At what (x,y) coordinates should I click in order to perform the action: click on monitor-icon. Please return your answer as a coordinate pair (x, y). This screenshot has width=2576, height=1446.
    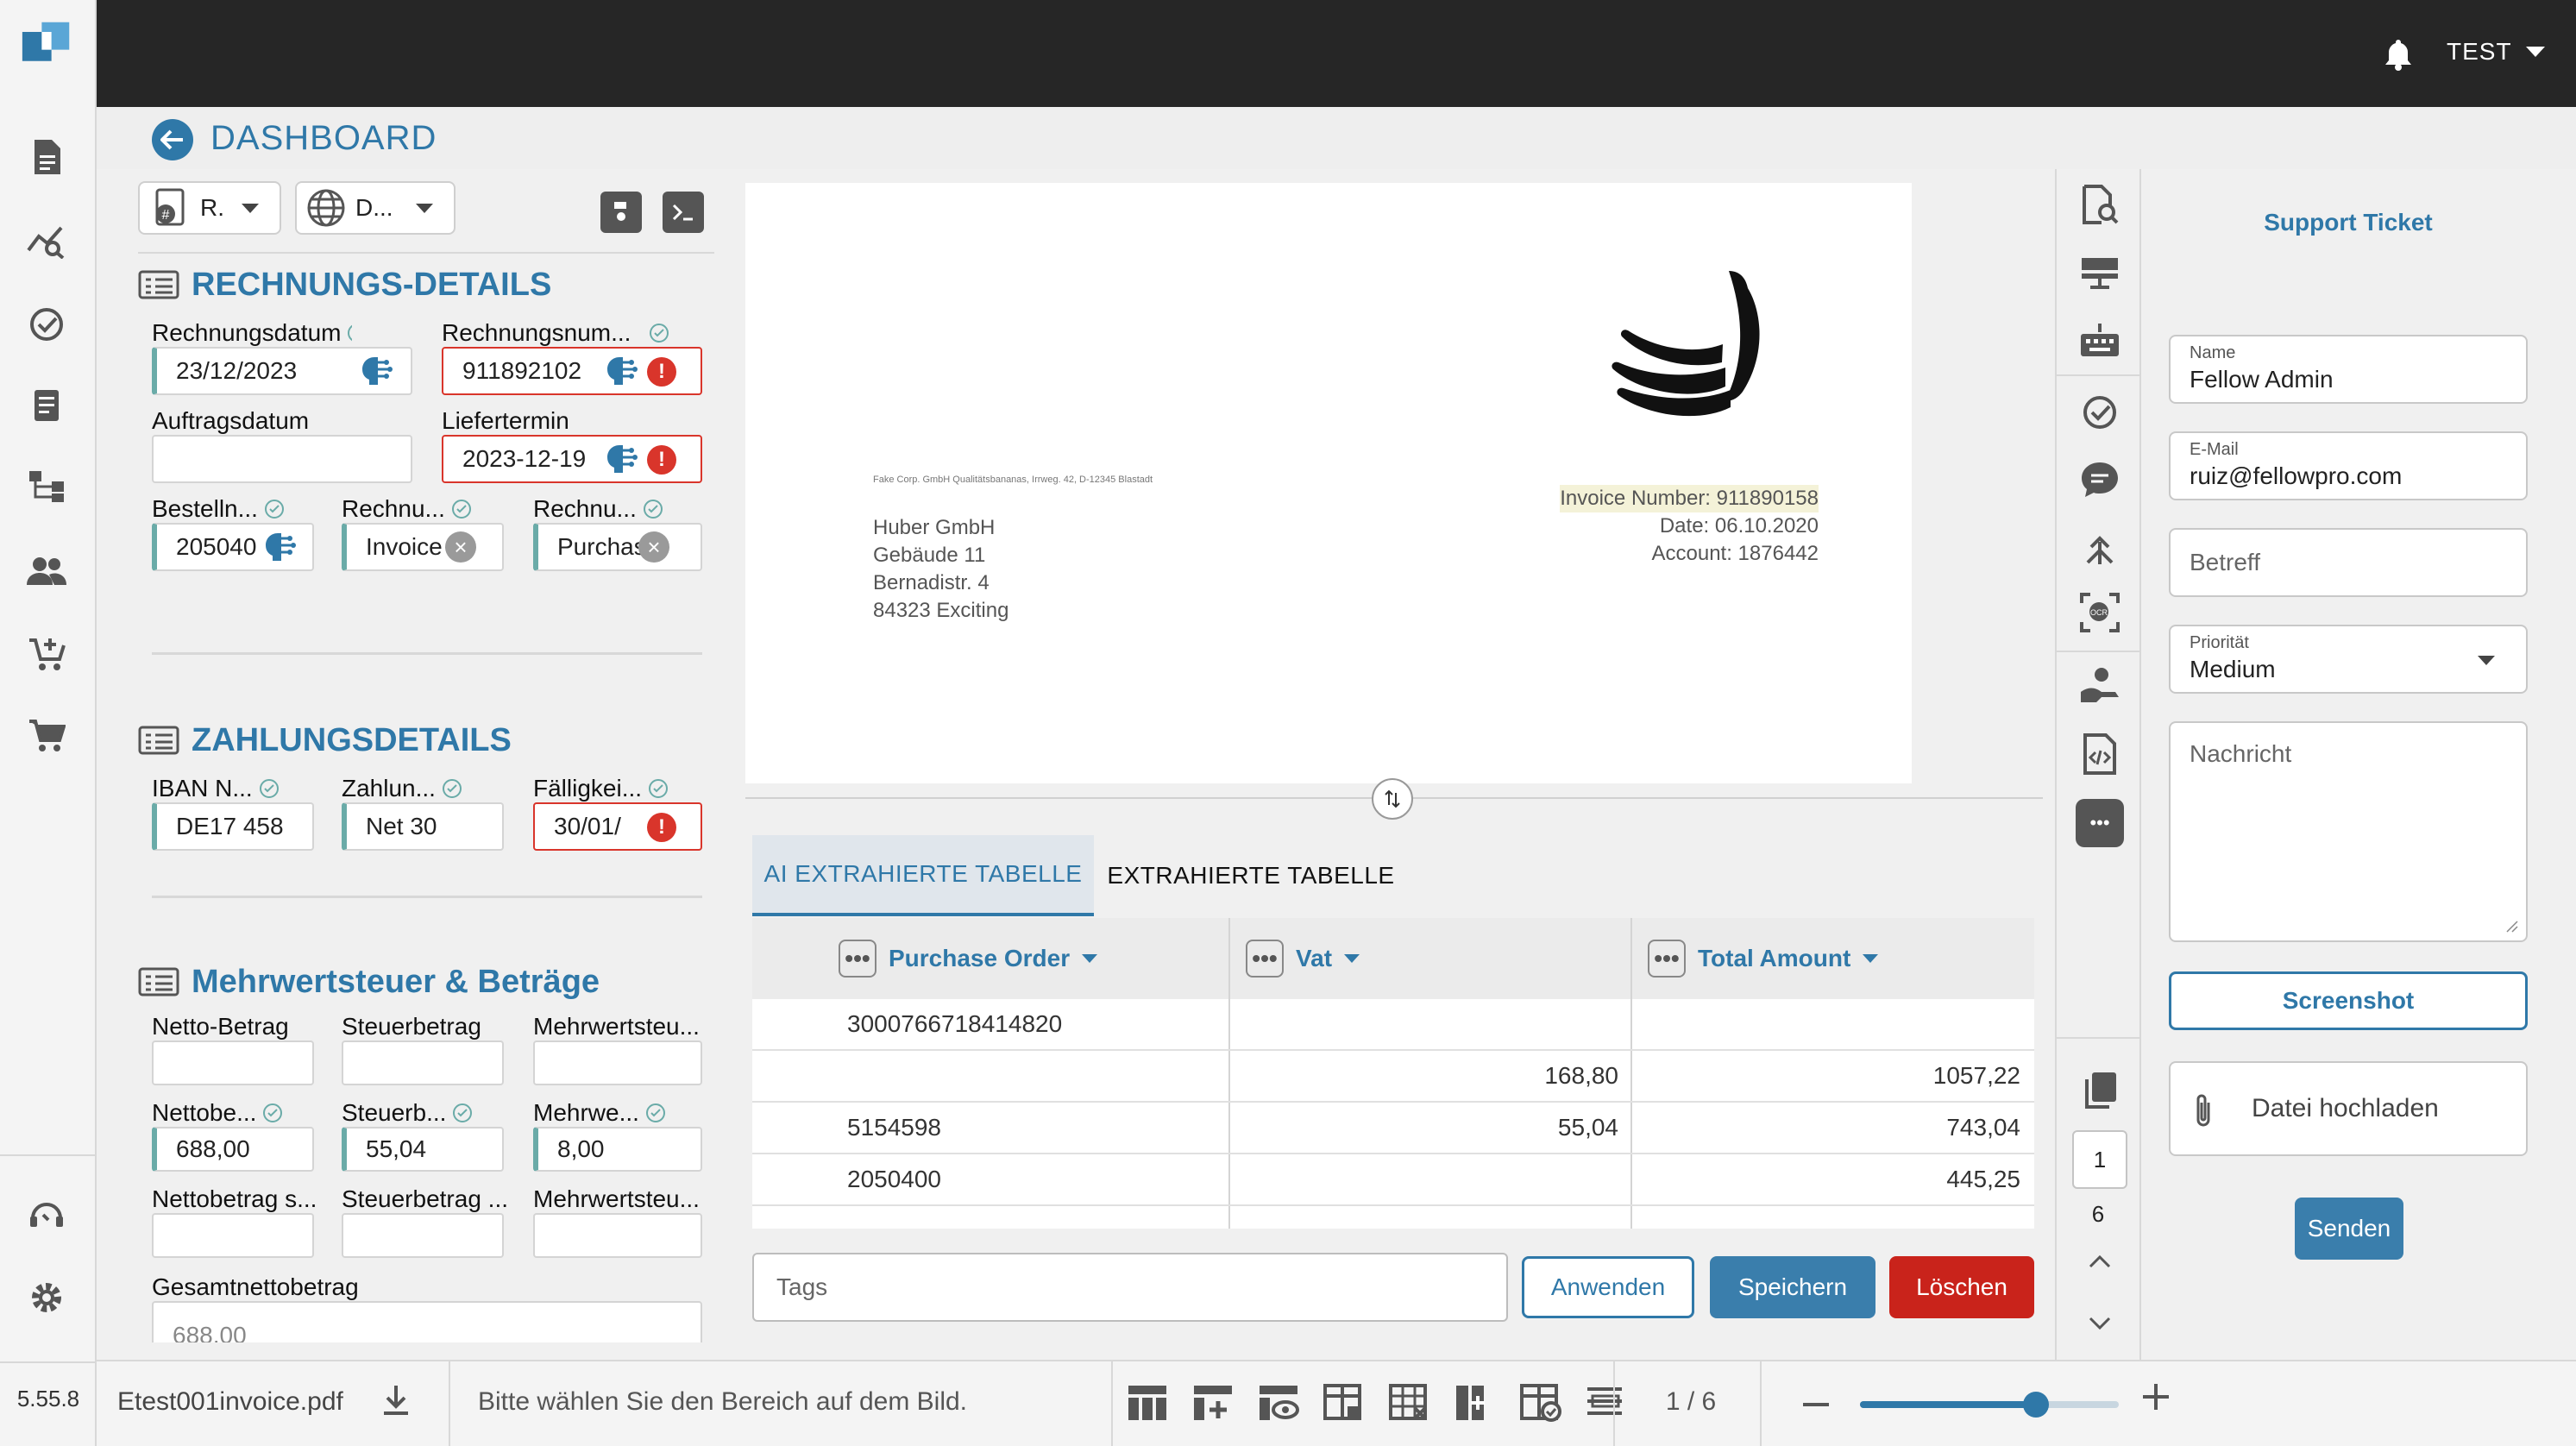
    Looking at the image, I should click on (2100, 272).